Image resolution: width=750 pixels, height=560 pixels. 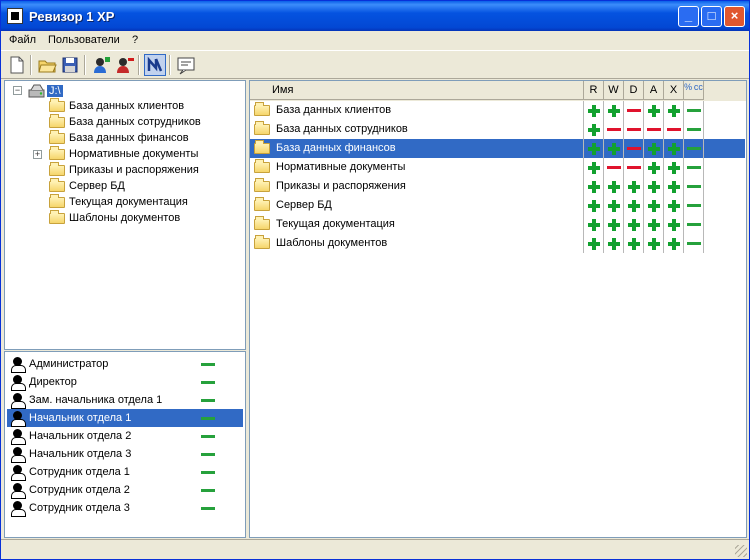 I want to click on user-row-employee-2: Сотрудник отдела 2, so click(x=125, y=490).